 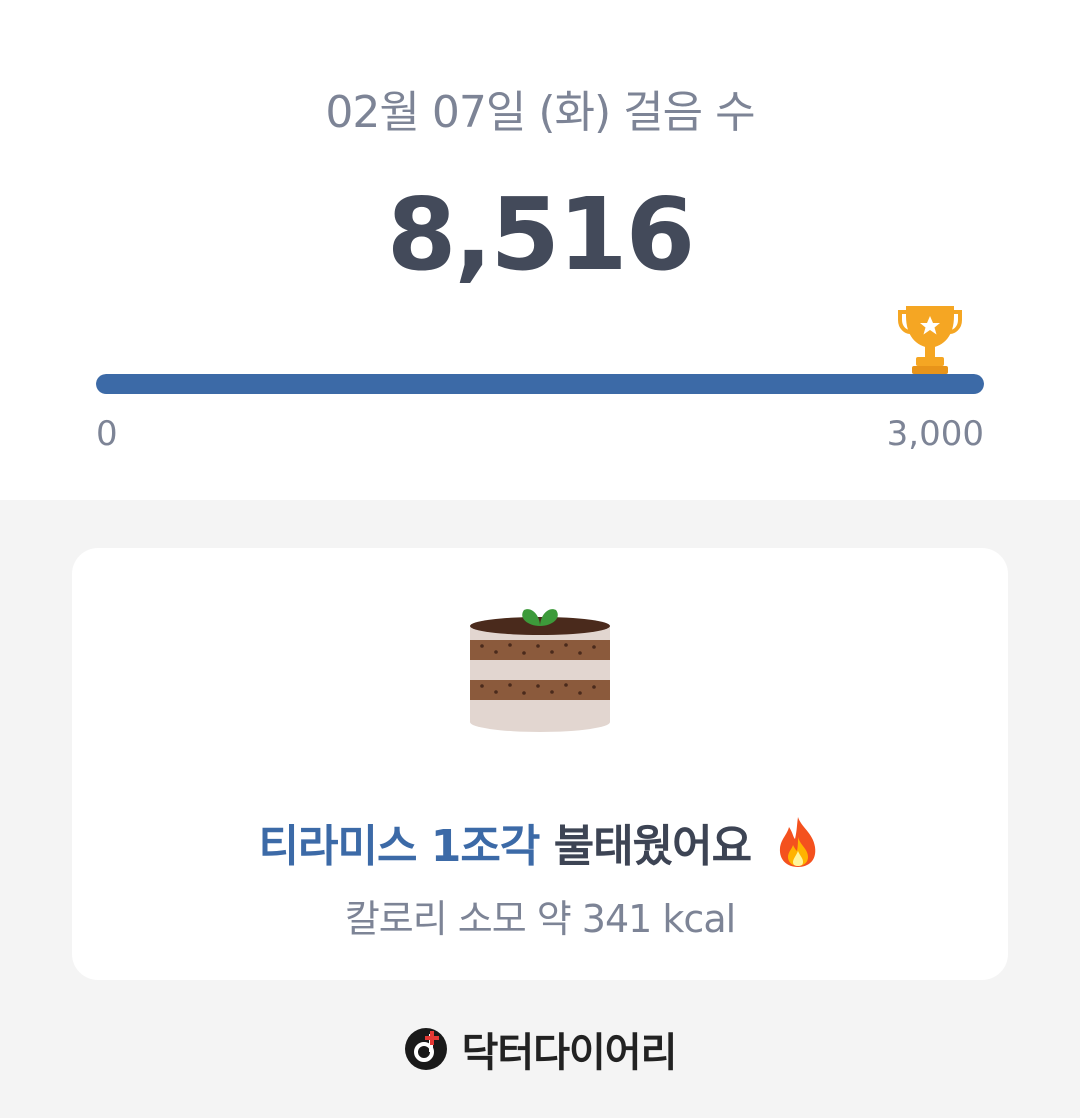 I want to click on burn-message: 티라미스 1조각 불태웠어요, so click(x=540, y=842).